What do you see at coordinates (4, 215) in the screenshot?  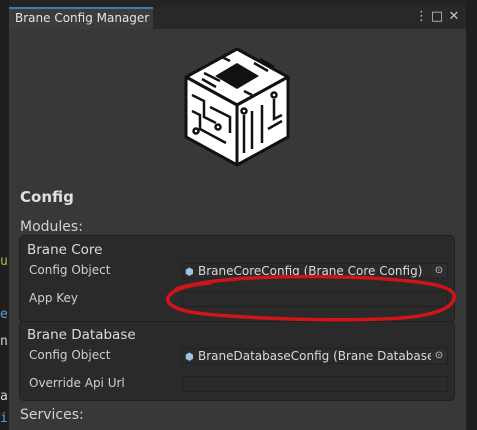 I see `background-editor` at bounding box center [4, 215].